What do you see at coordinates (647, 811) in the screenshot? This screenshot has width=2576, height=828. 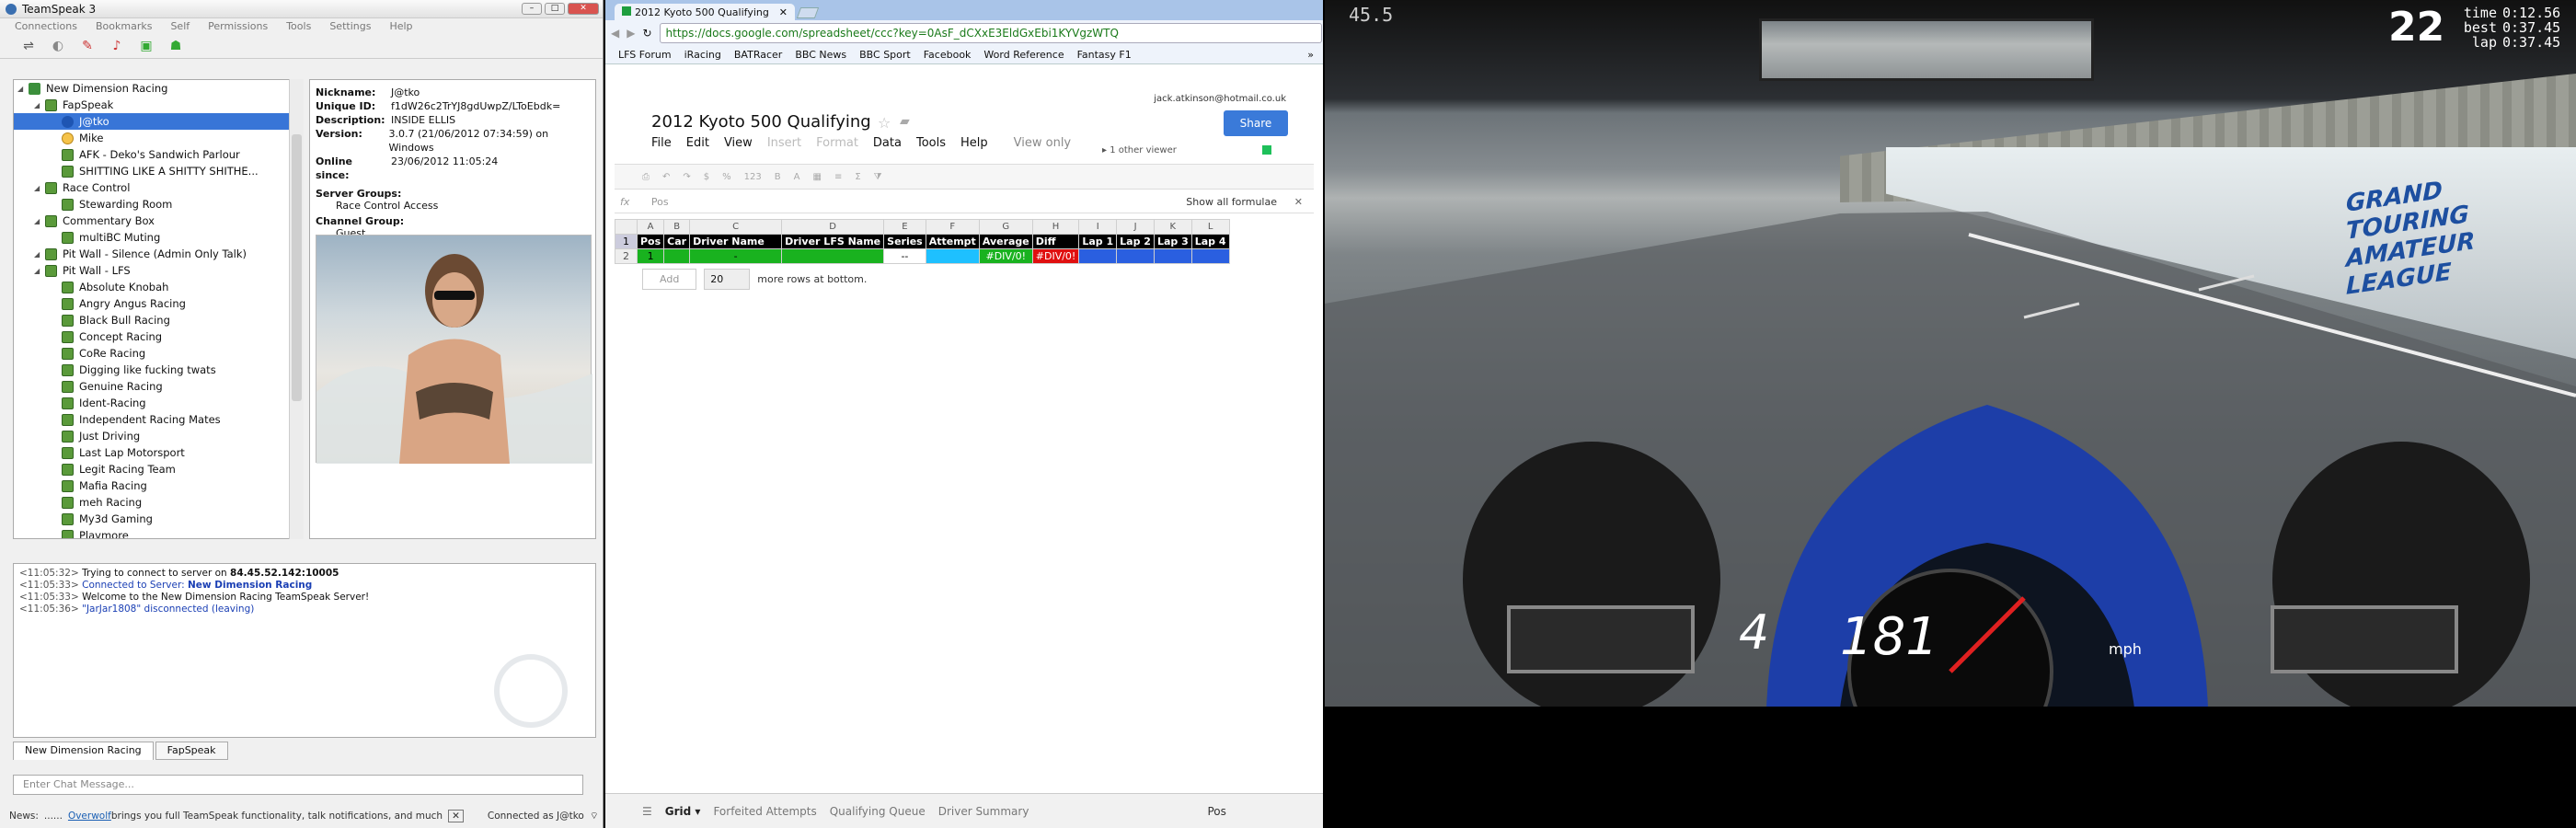 I see `all-sheets-icon: ☰` at bounding box center [647, 811].